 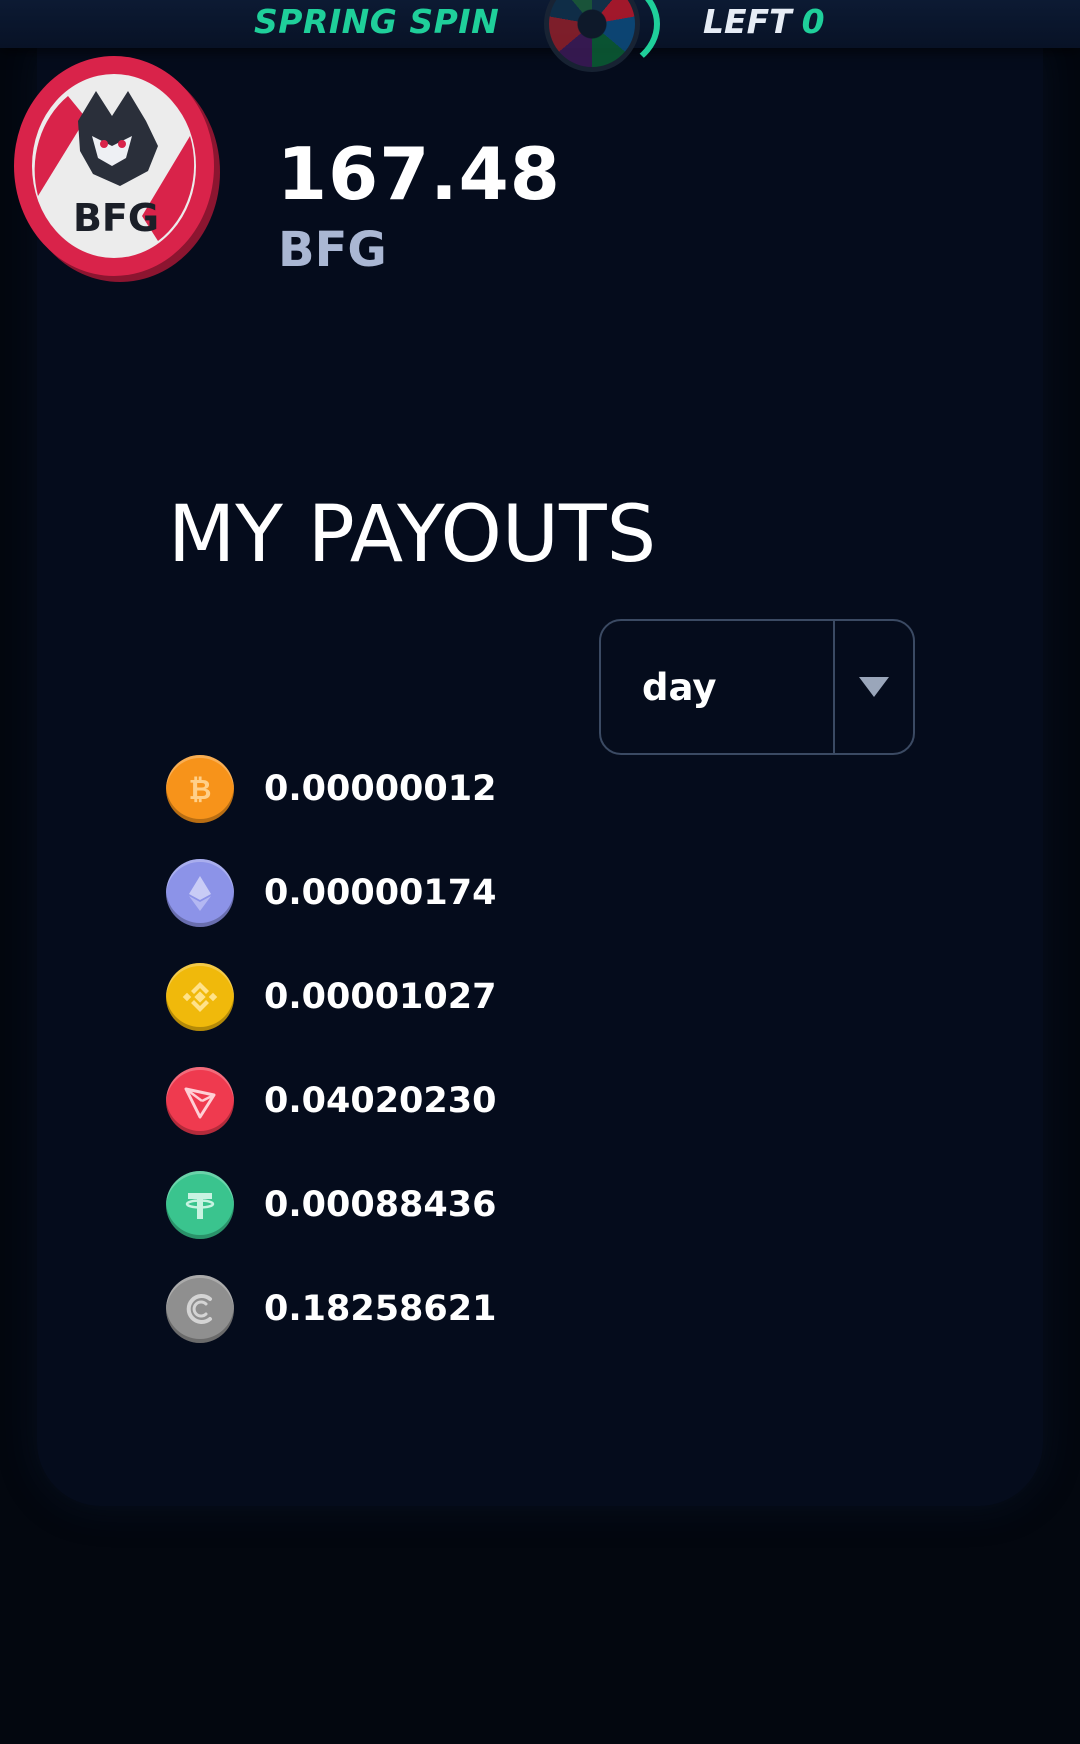 I want to click on payout-amount-trx: 0.04020230, so click(x=380, y=1101).